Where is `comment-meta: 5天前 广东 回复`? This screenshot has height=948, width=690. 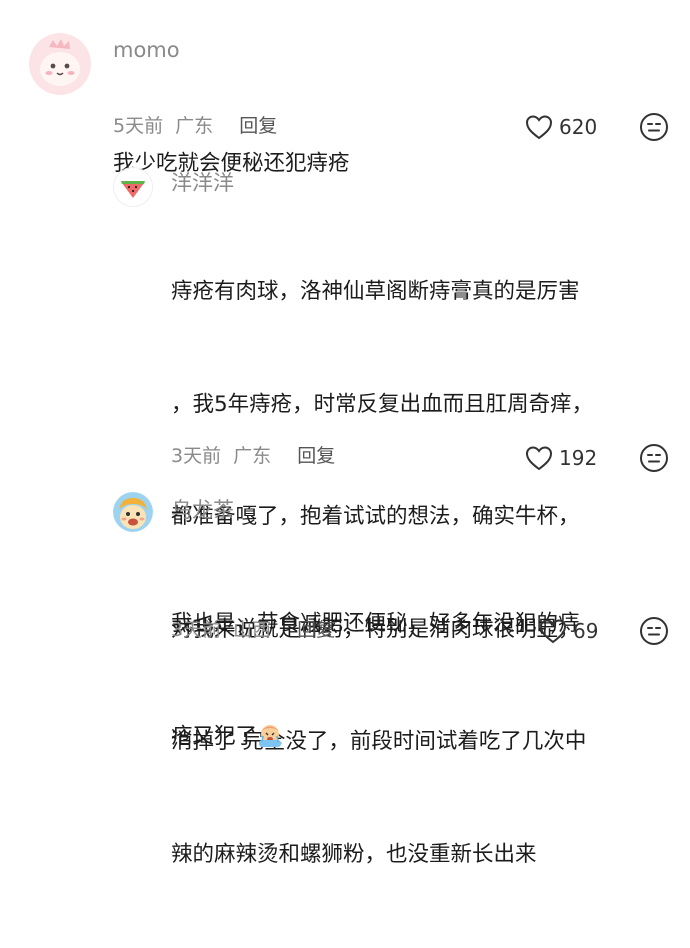 comment-meta: 5天前 广东 回复 is located at coordinates (195, 126).